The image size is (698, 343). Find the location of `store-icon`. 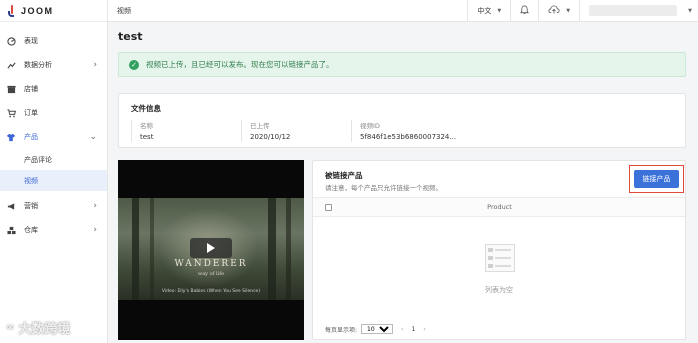

store-icon is located at coordinates (11, 89).